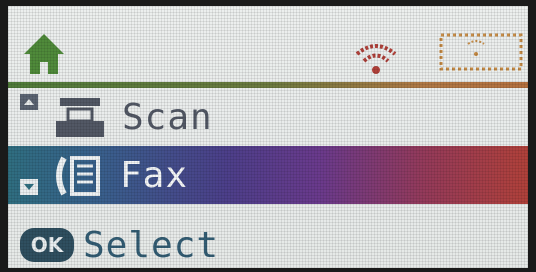 Image resolution: width=536 pixels, height=272 pixels. I want to click on ok-button-icon: OK, so click(47, 245).